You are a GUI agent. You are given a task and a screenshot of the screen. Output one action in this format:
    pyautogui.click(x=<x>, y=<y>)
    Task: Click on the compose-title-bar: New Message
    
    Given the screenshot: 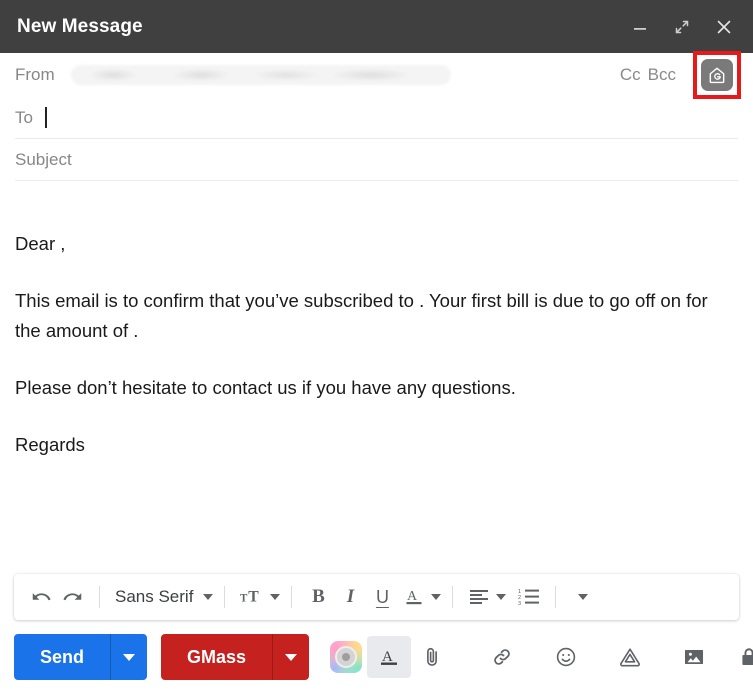 What is the action you would take?
    pyautogui.click(x=376, y=26)
    